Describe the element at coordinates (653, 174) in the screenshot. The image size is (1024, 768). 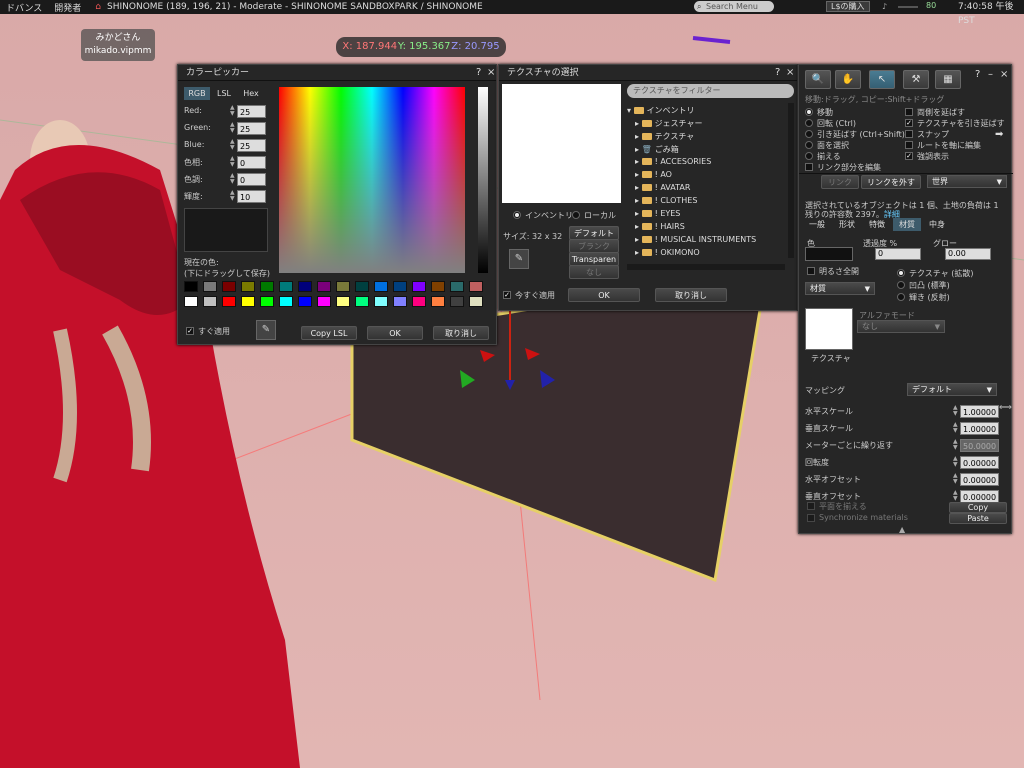
I see `tree-item: ▸ ! AO` at that location.